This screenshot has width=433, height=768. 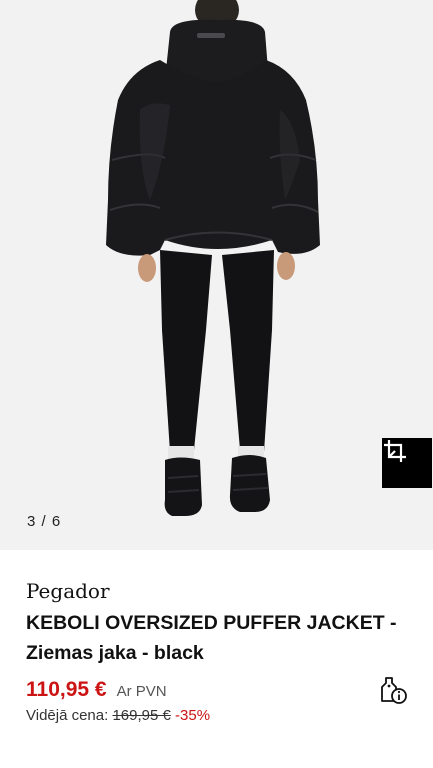 What do you see at coordinates (395, 451) in the screenshot?
I see `crop-icon` at bounding box center [395, 451].